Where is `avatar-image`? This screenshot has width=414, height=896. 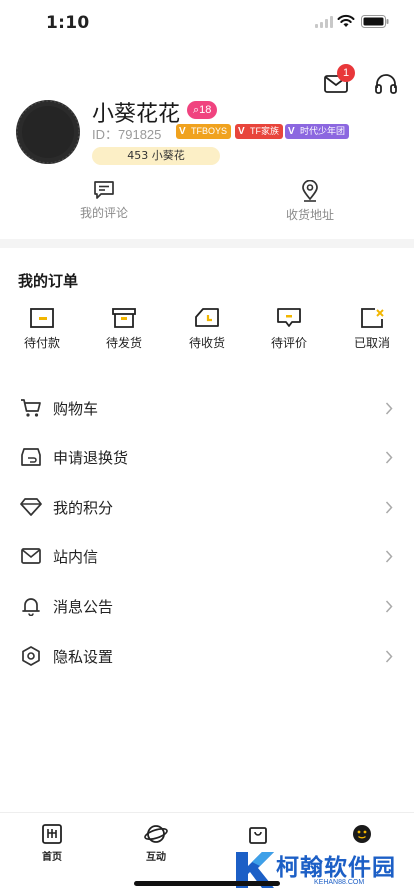 avatar-image is located at coordinates (48, 132).